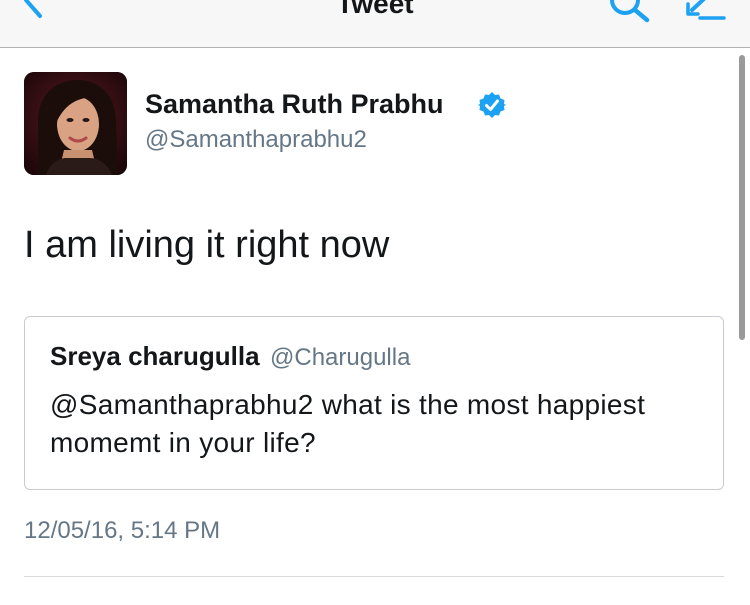 This screenshot has width=750, height=605. Describe the element at coordinates (155, 356) in the screenshot. I see `quoted-author-name: Sreya charugulla` at that location.